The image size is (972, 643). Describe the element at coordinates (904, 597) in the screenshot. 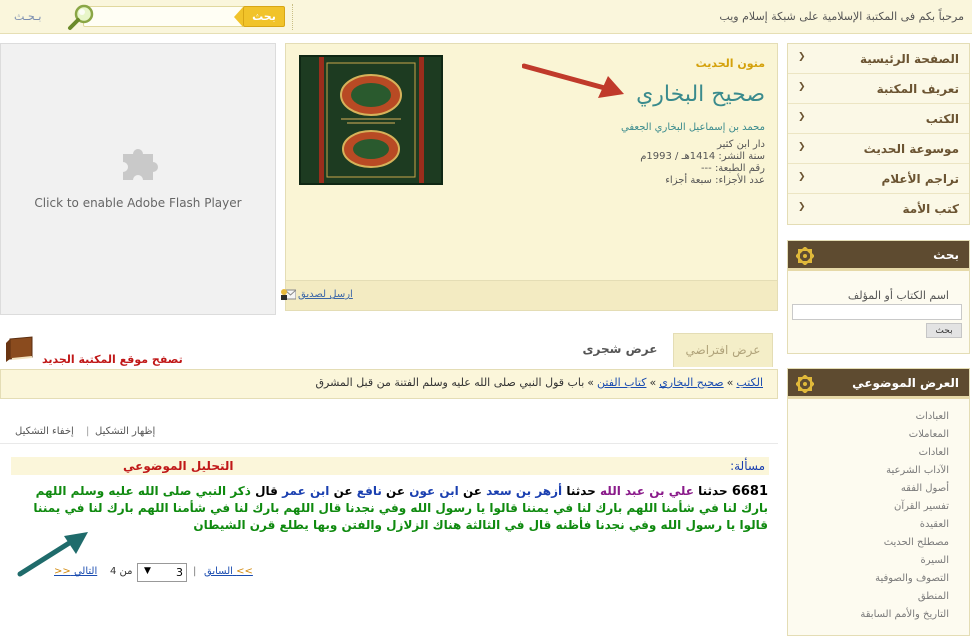

I see `topic-item: المنطق` at that location.